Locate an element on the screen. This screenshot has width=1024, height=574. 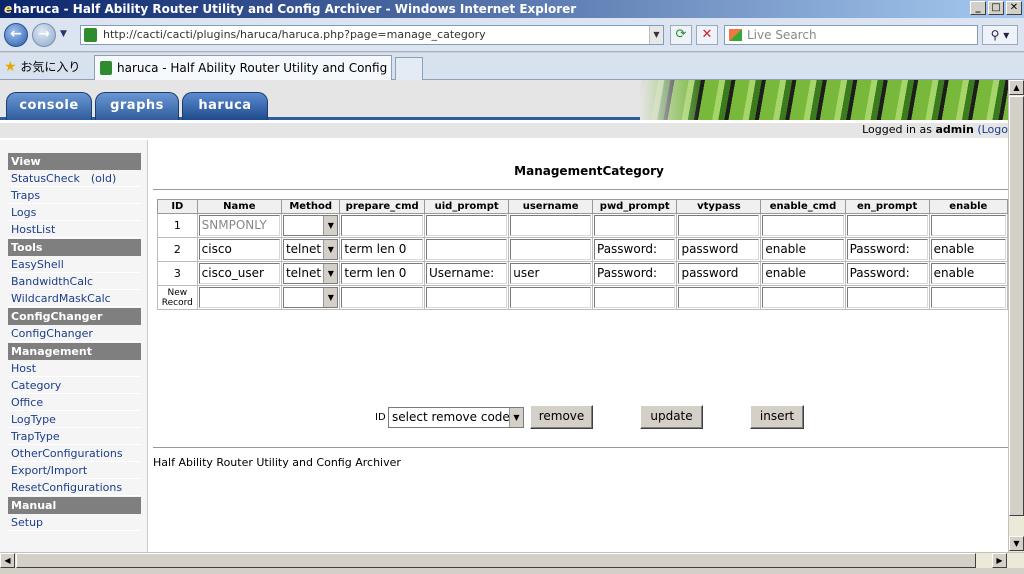
live-search-logo-icon is located at coordinates (735, 35).